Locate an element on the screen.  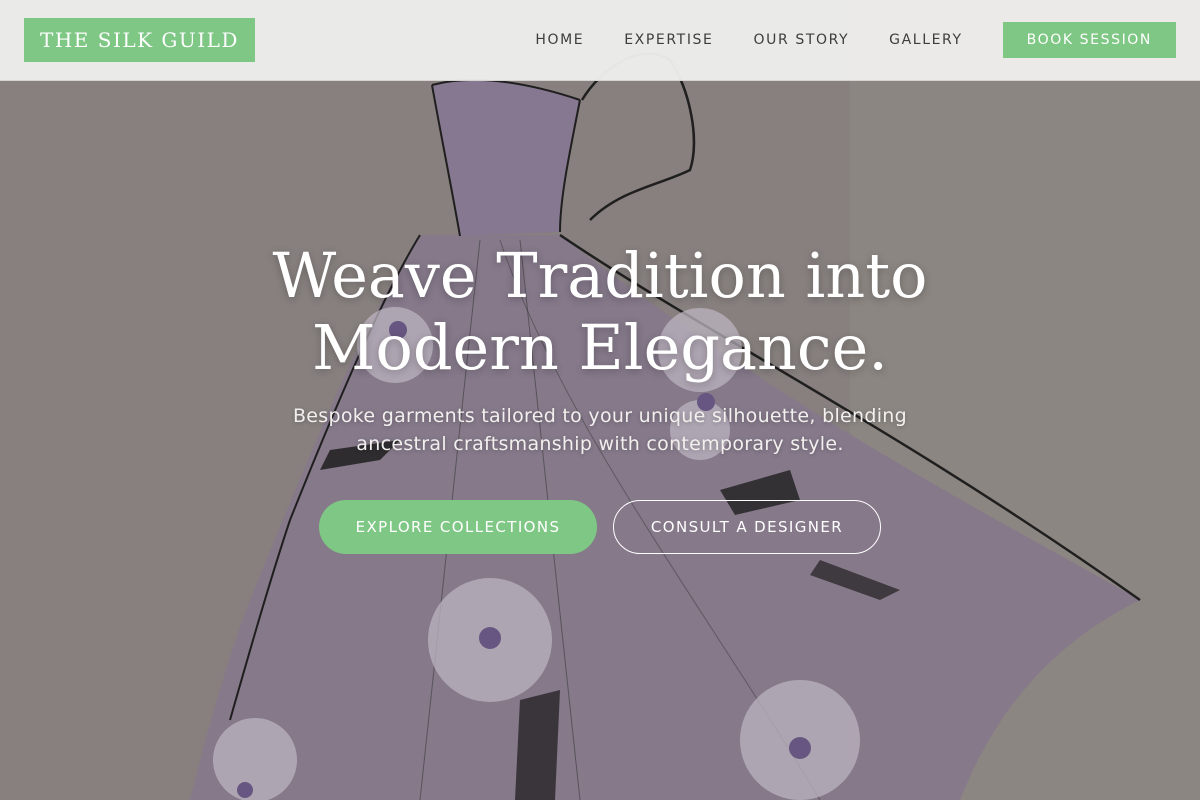
nav-link-home: HOME is located at coordinates (559, 40).